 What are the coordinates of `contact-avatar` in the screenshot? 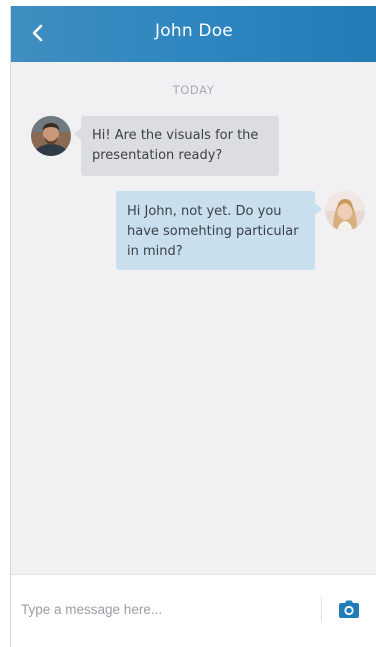 It's located at (51, 136).